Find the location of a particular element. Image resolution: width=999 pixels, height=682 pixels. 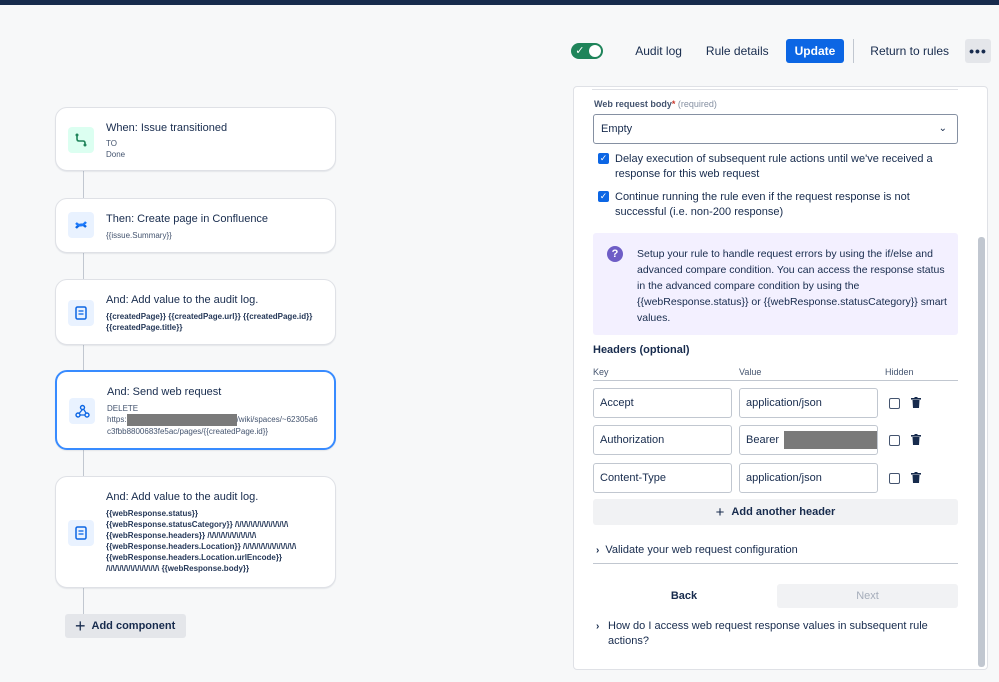

card-detail: TO is located at coordinates (111, 143).